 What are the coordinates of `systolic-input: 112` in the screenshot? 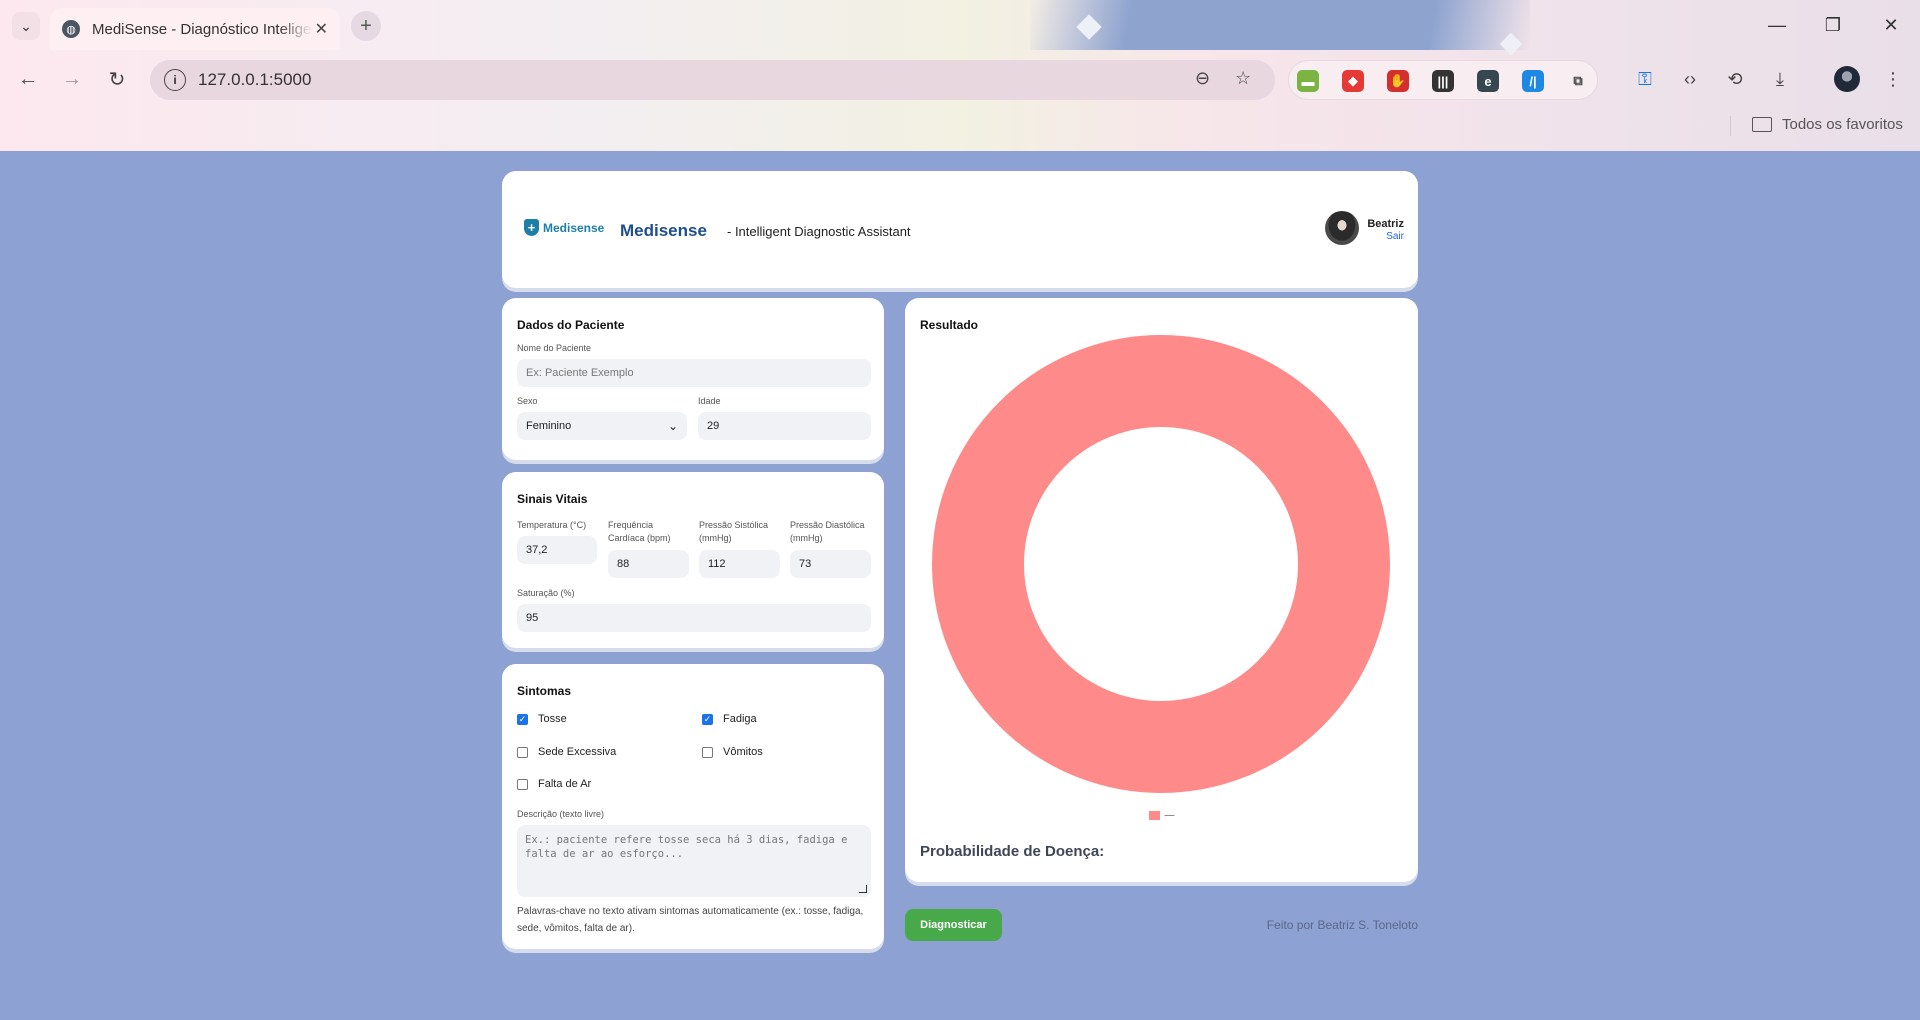 It's located at (739, 564).